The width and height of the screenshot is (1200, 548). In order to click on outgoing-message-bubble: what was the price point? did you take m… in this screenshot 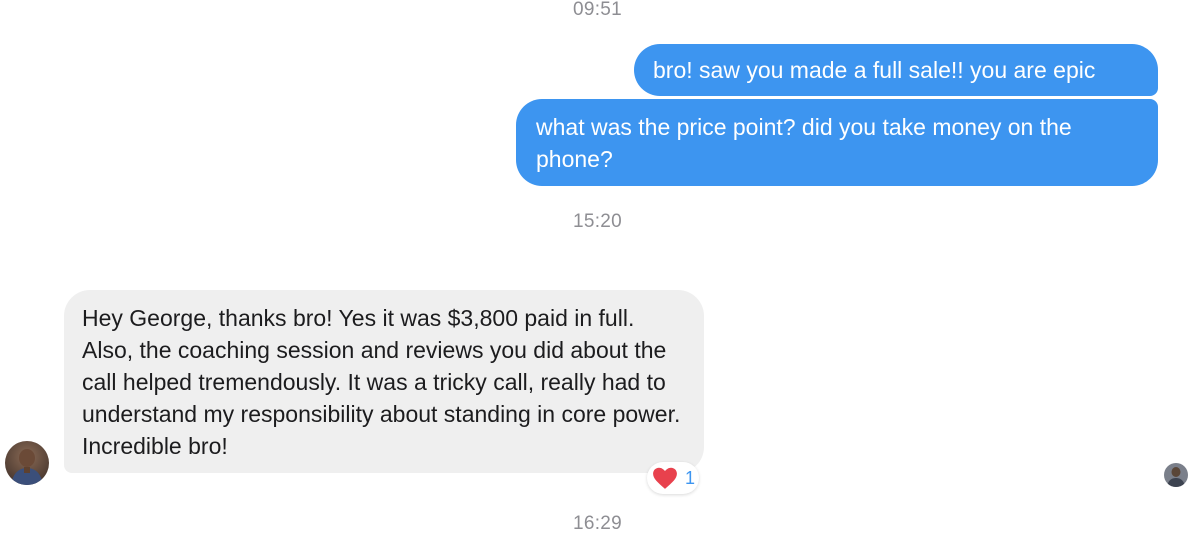, I will do `click(837, 142)`.